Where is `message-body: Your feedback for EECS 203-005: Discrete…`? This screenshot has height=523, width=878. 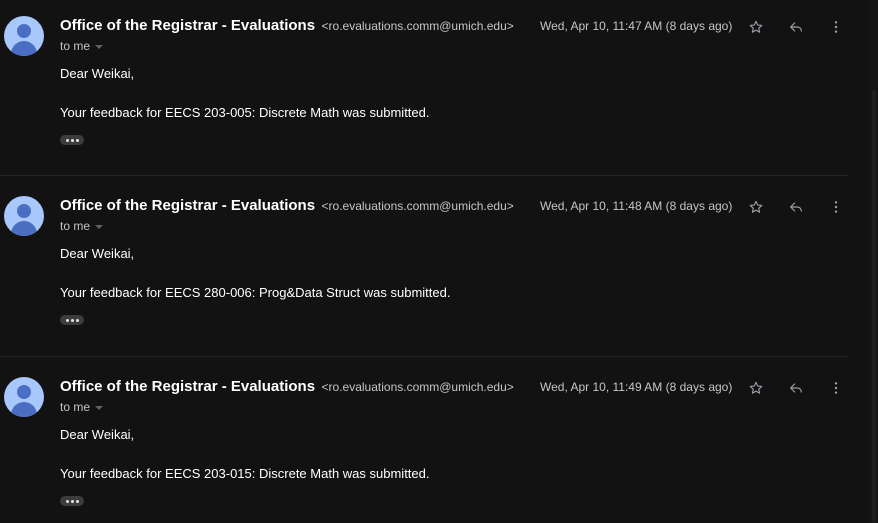 message-body: Your feedback for EECS 203-005: Discrete… is located at coordinates (245, 112).